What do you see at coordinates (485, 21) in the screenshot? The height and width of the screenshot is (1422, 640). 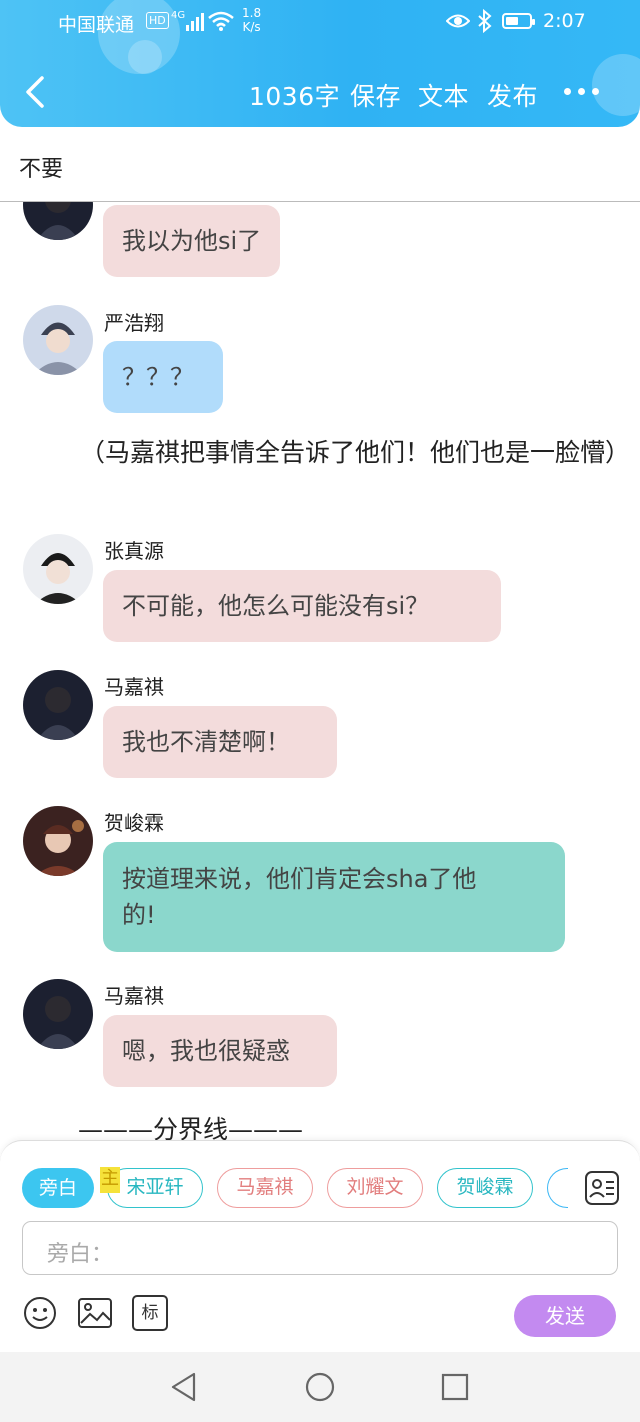 I see `bluetooth-icon` at bounding box center [485, 21].